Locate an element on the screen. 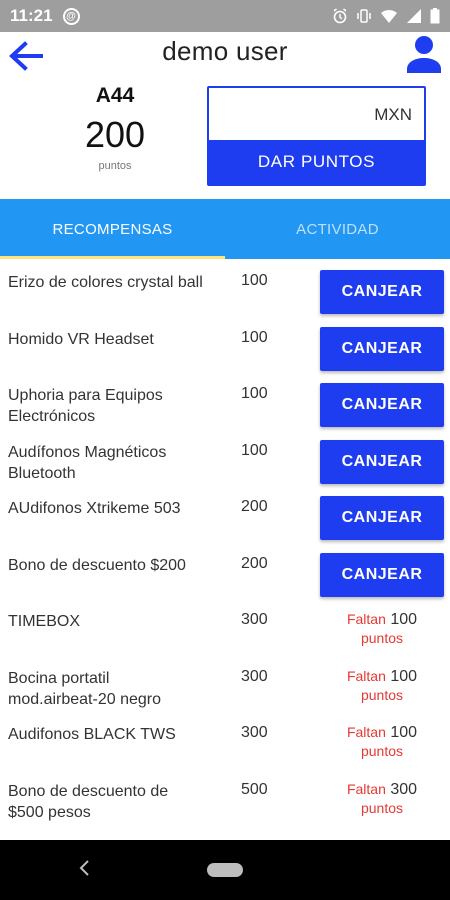 This screenshot has height=900, width=450. tab-label: ACTIVIDAD is located at coordinates (337, 229).